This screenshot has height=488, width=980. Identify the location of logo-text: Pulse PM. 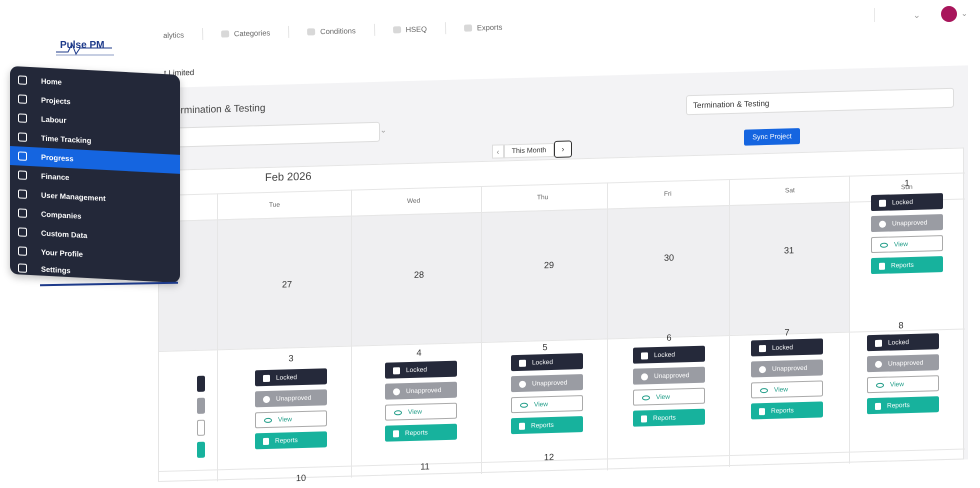
(82, 45).